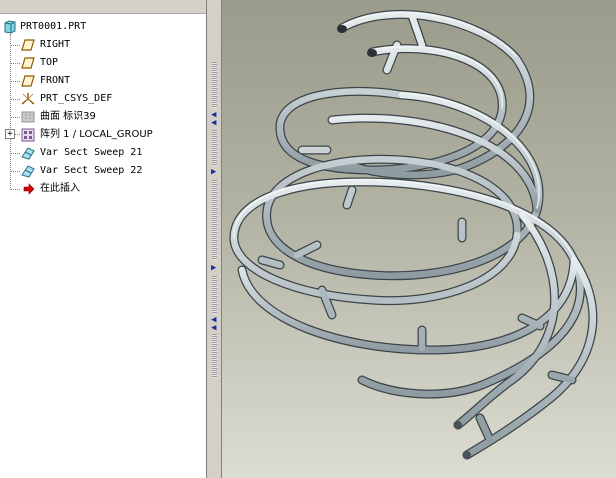 The height and width of the screenshot is (478, 616). I want to click on tree-root-label: PRT0001.PRT, so click(53, 26).